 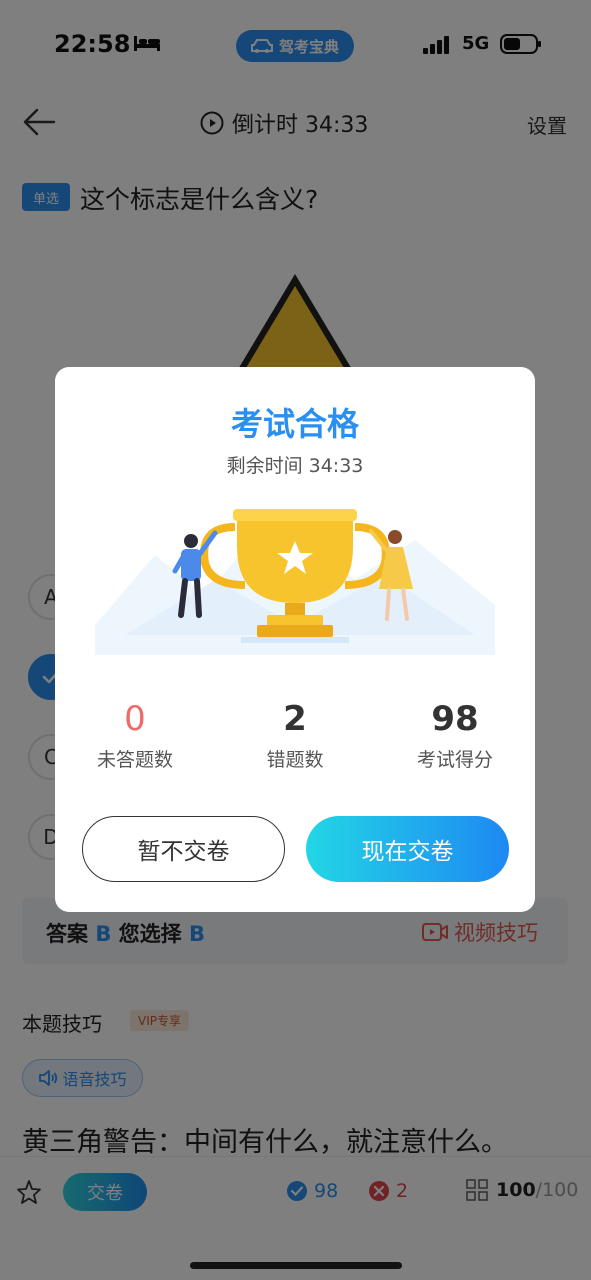 I want to click on stat-wrong-label: 错题数, so click(x=295, y=760).